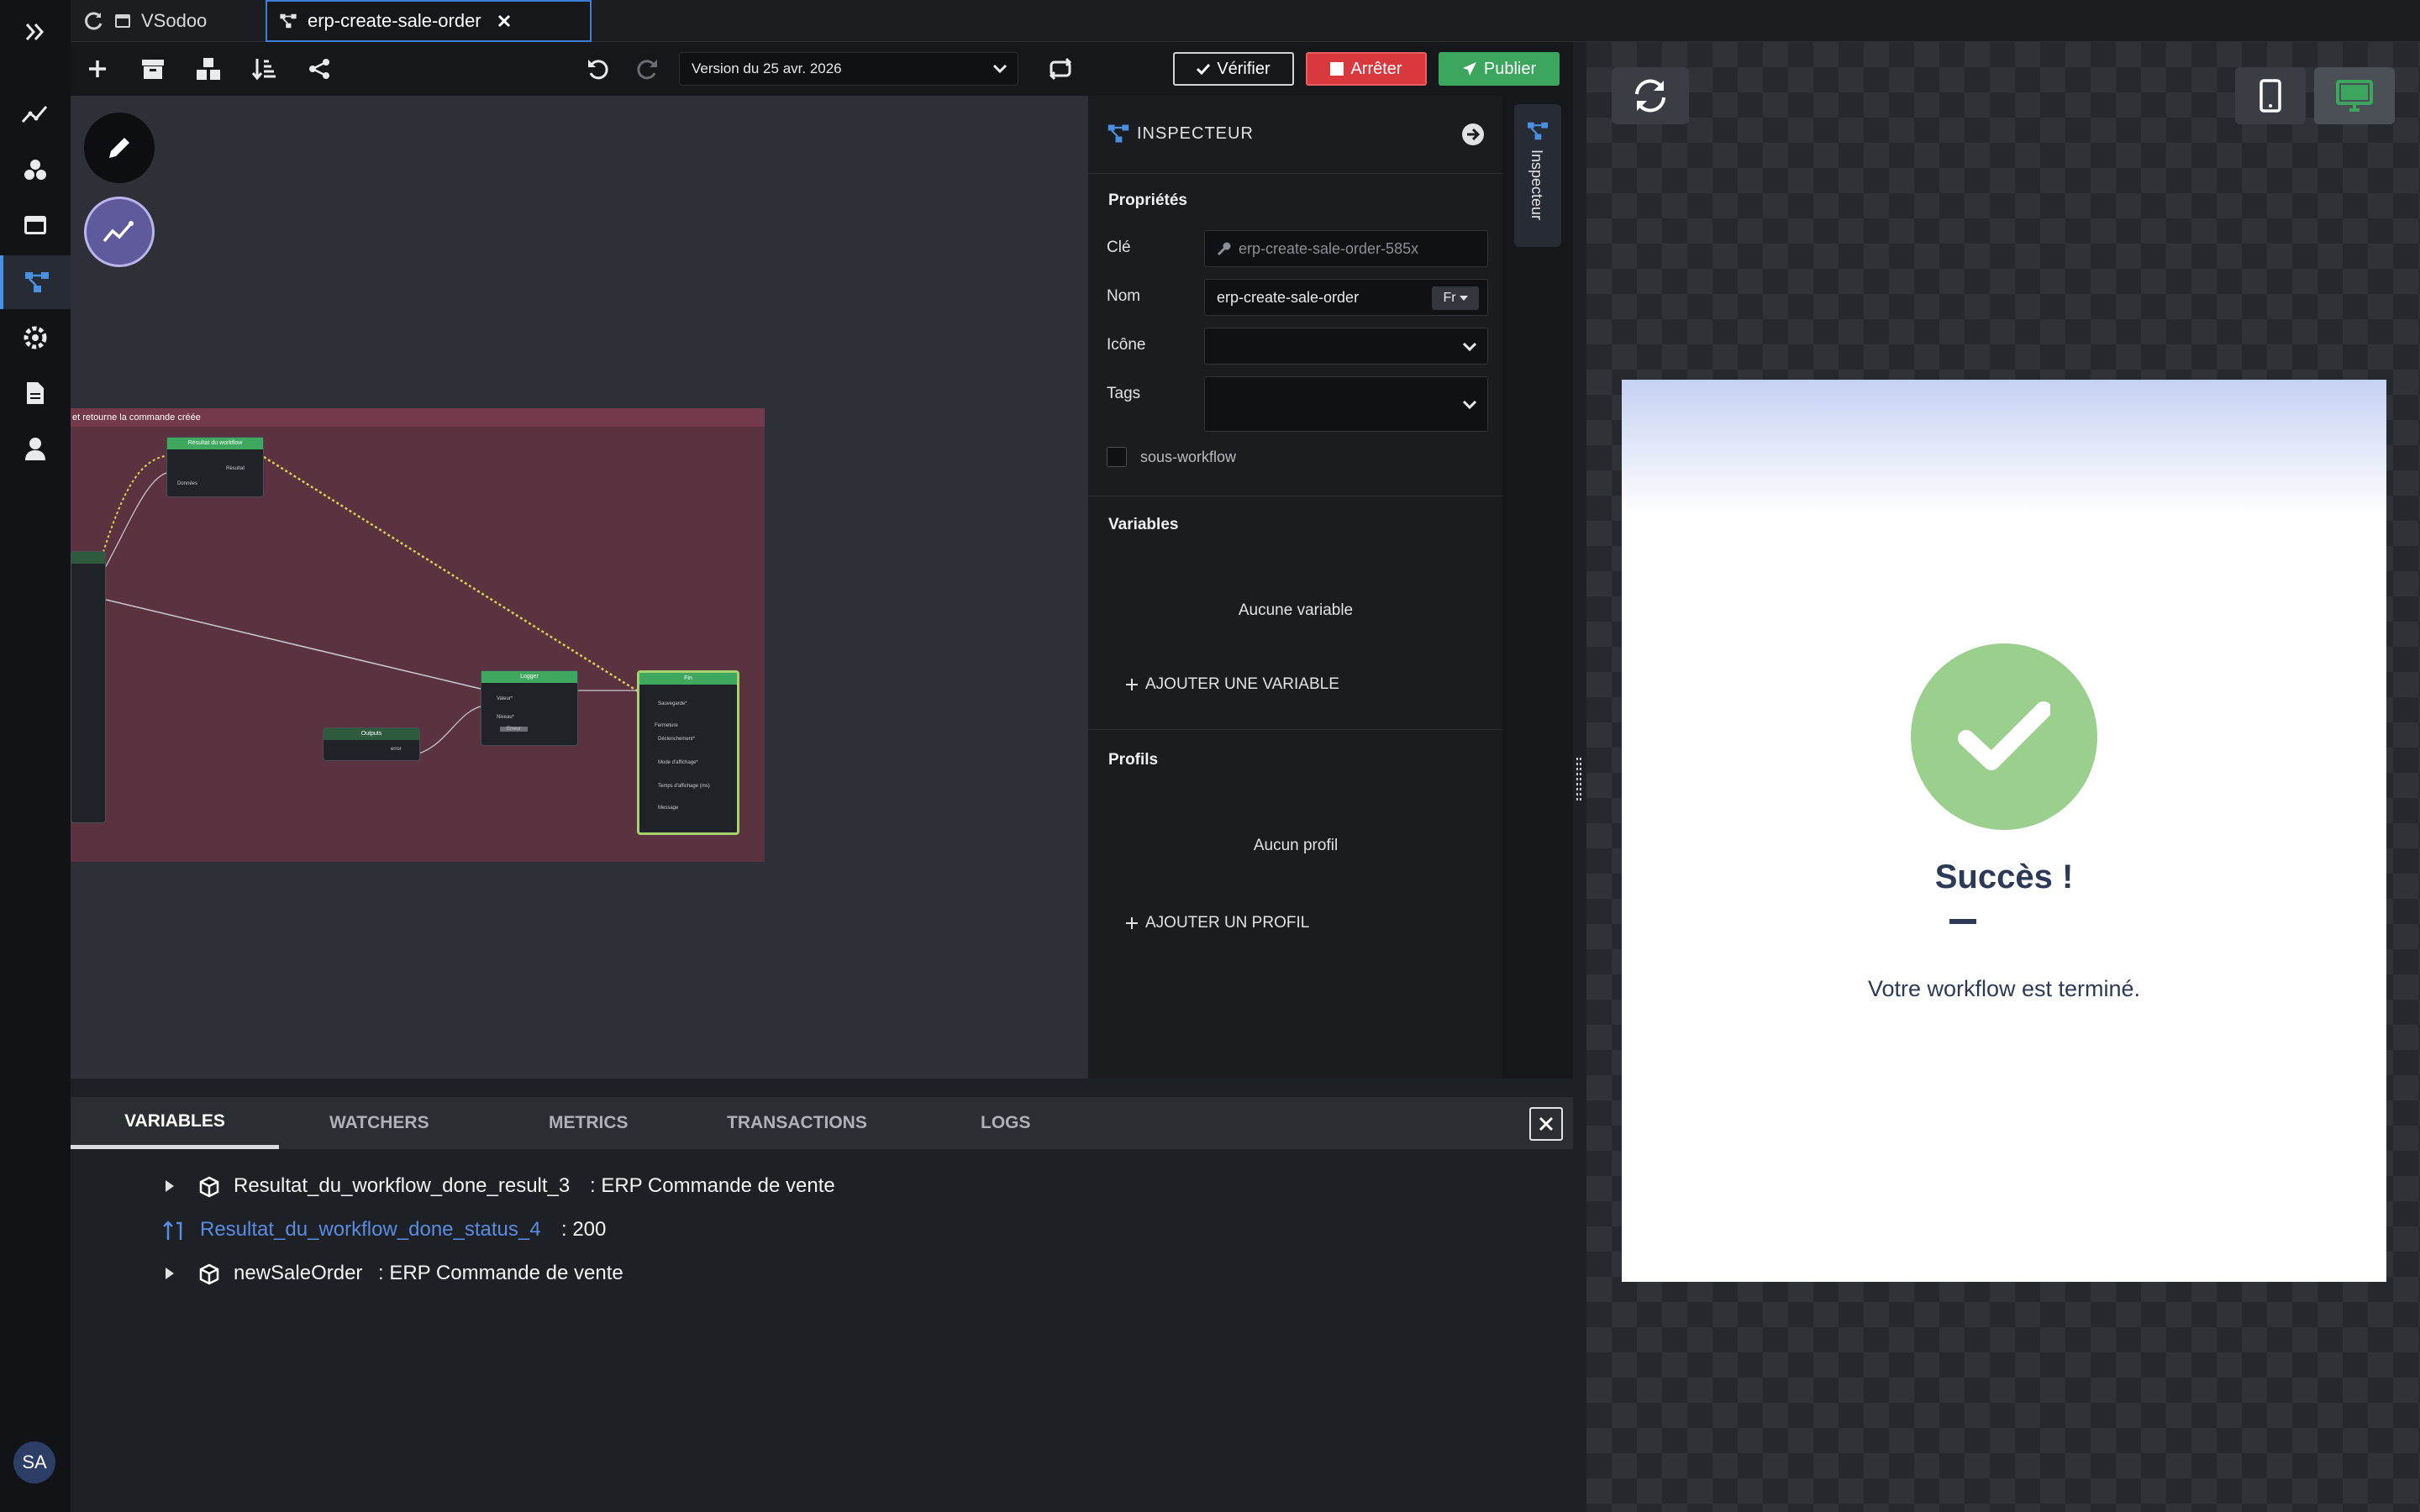 This screenshot has height=1512, width=2420. I want to click on version-label: Version du 25 avr. 2026, so click(767, 68).